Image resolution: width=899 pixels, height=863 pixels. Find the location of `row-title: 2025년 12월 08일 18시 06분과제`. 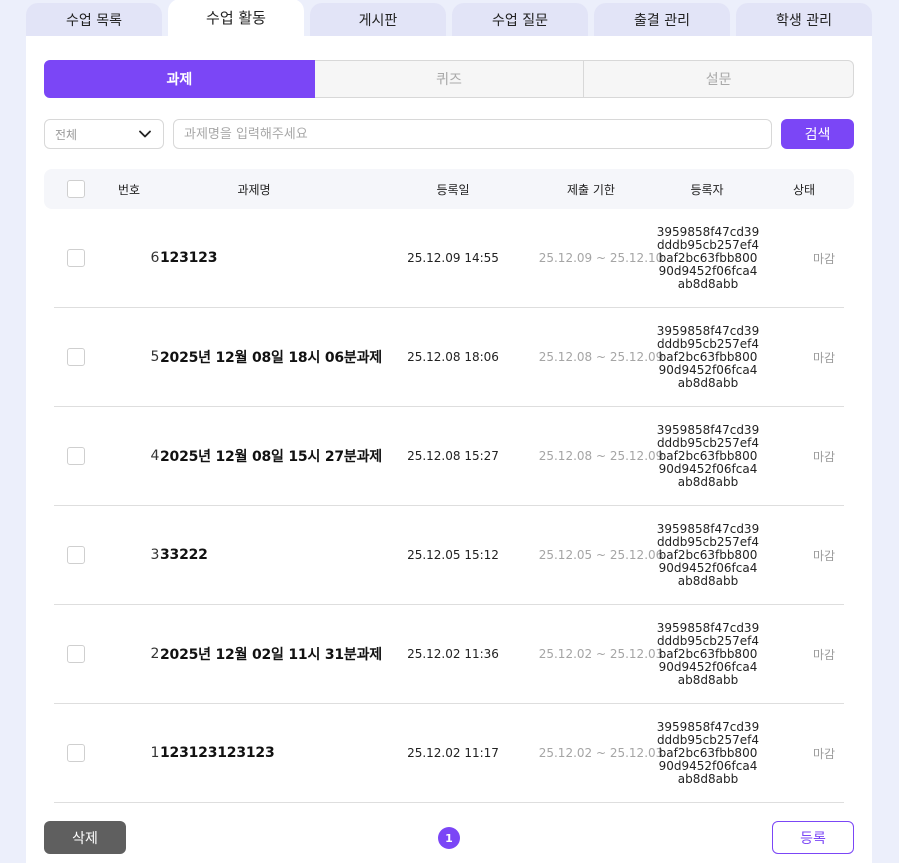

row-title: 2025년 12월 08일 18시 06분과제 is located at coordinates (275, 357).